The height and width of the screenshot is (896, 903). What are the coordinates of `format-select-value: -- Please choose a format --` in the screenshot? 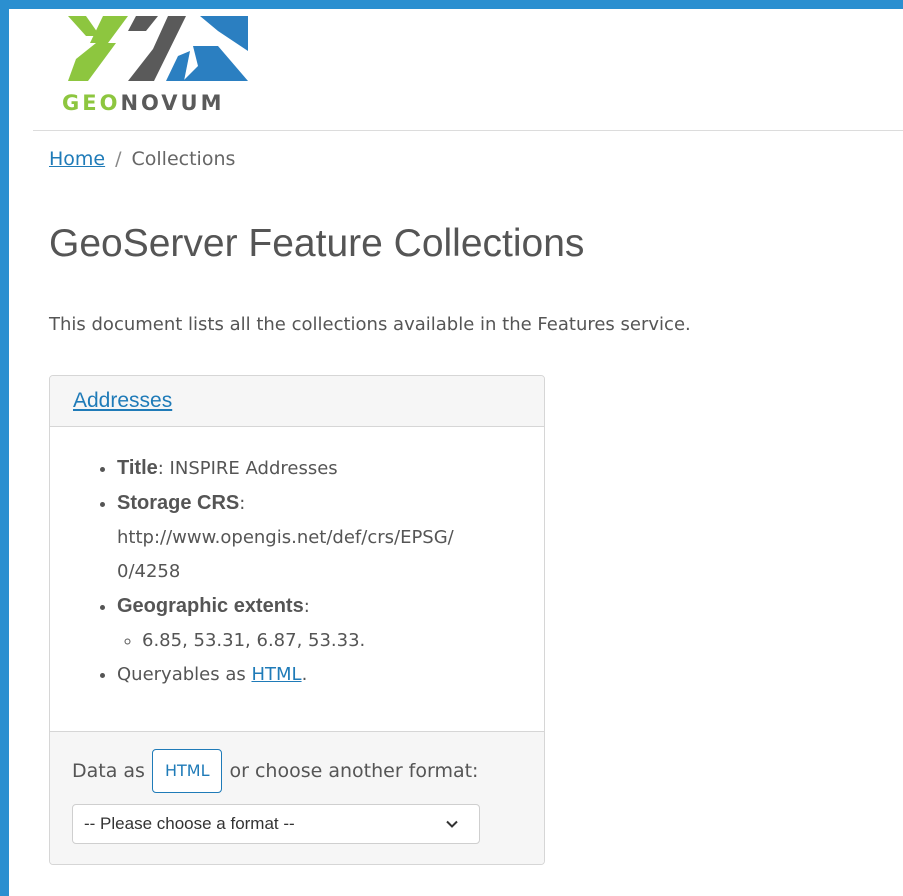 It's located at (189, 823).